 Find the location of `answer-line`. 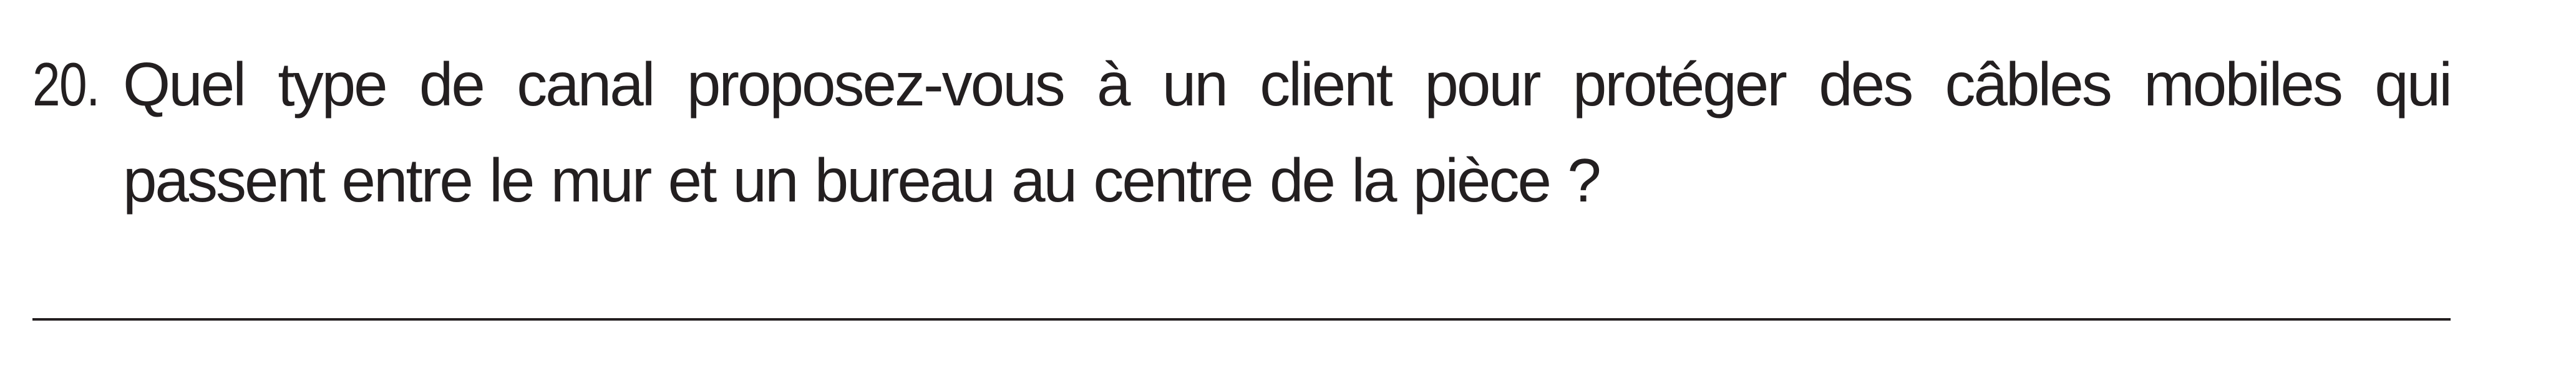

answer-line is located at coordinates (1241, 319).